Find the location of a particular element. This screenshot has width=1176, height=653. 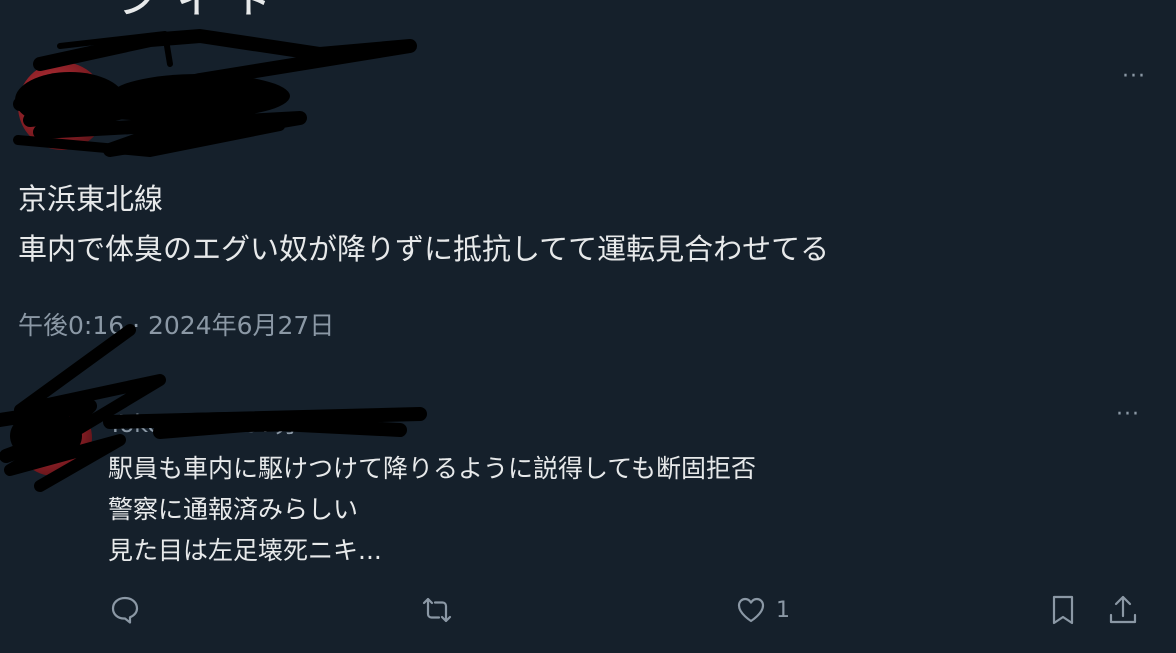

reply-button is located at coordinates (125, 610).